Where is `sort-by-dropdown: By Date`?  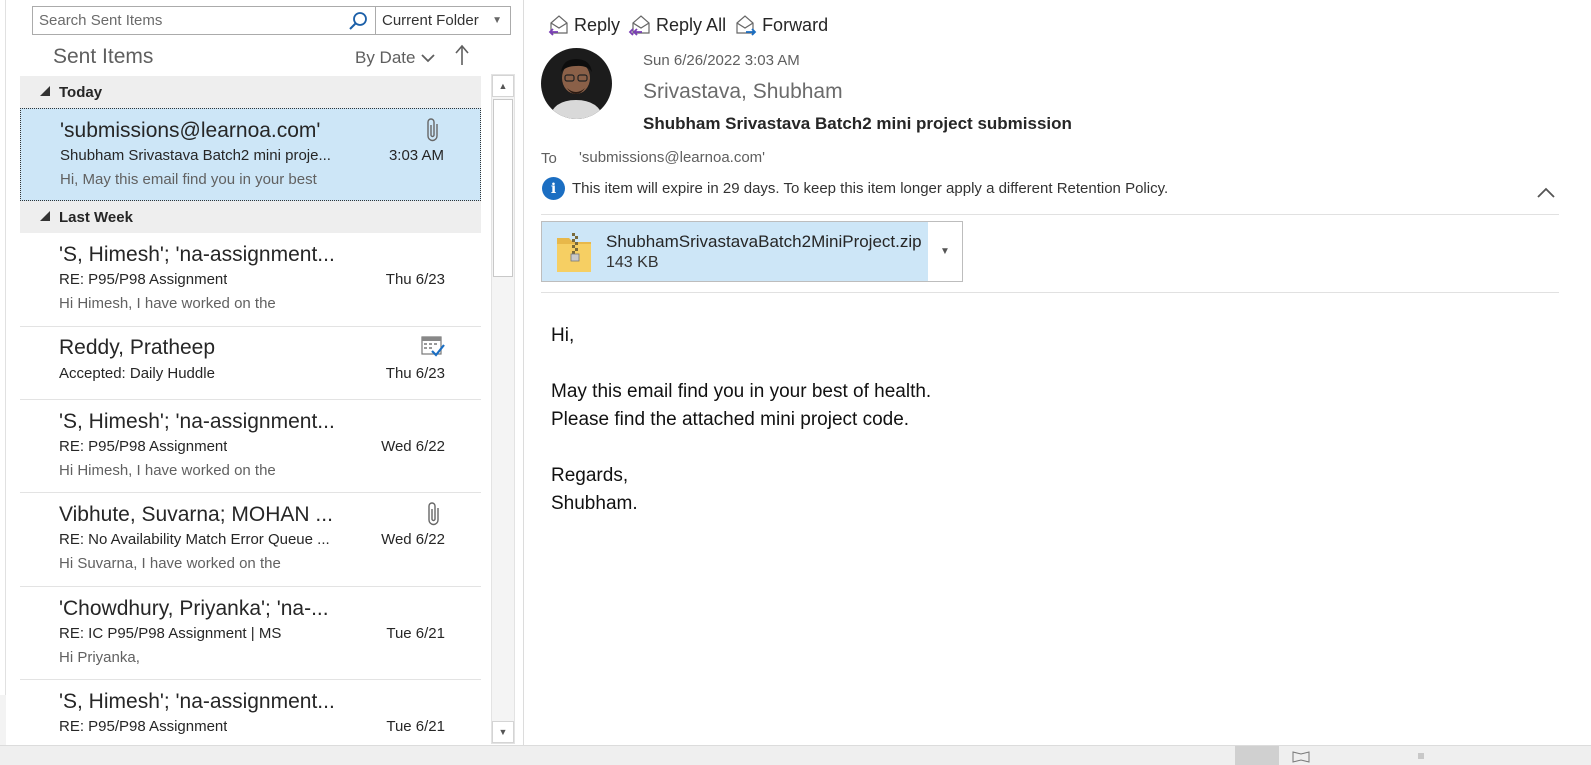 sort-by-dropdown: By Date is located at coordinates (395, 58).